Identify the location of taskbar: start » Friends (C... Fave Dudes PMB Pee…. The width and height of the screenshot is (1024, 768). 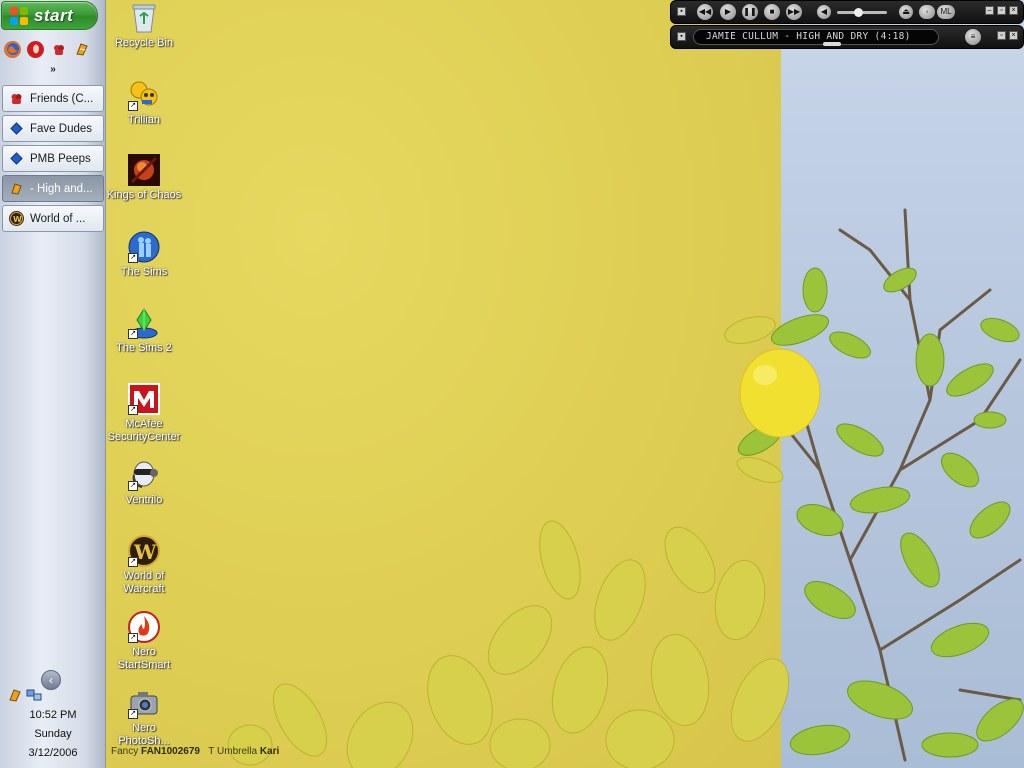
(53, 384).